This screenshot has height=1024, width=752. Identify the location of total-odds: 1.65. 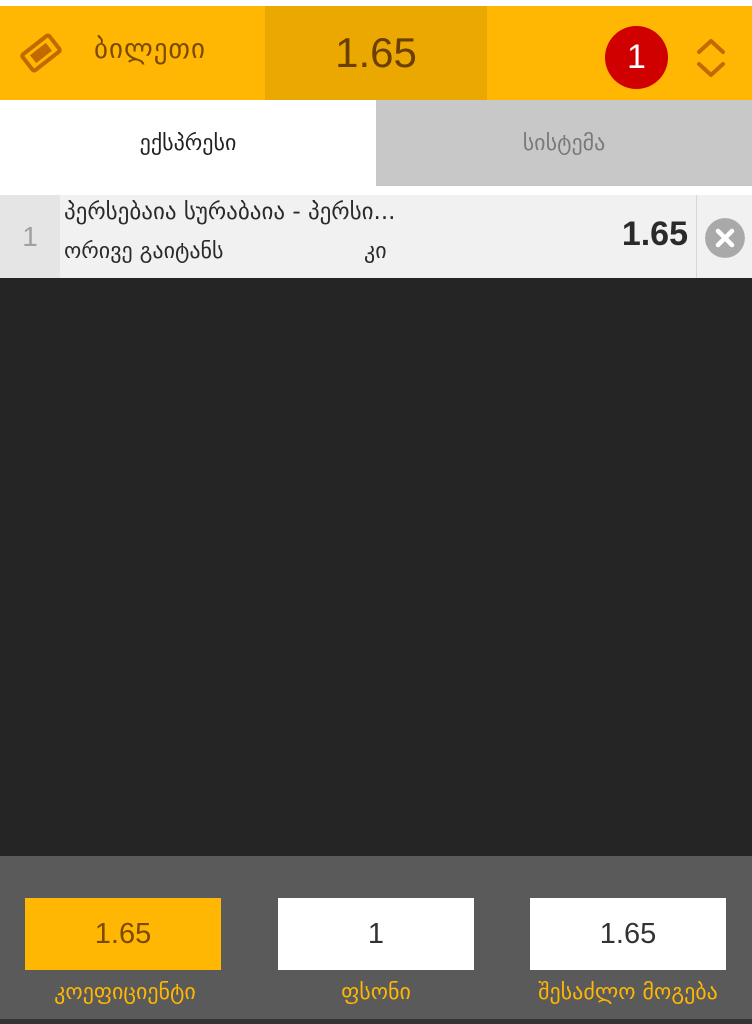
(376, 52).